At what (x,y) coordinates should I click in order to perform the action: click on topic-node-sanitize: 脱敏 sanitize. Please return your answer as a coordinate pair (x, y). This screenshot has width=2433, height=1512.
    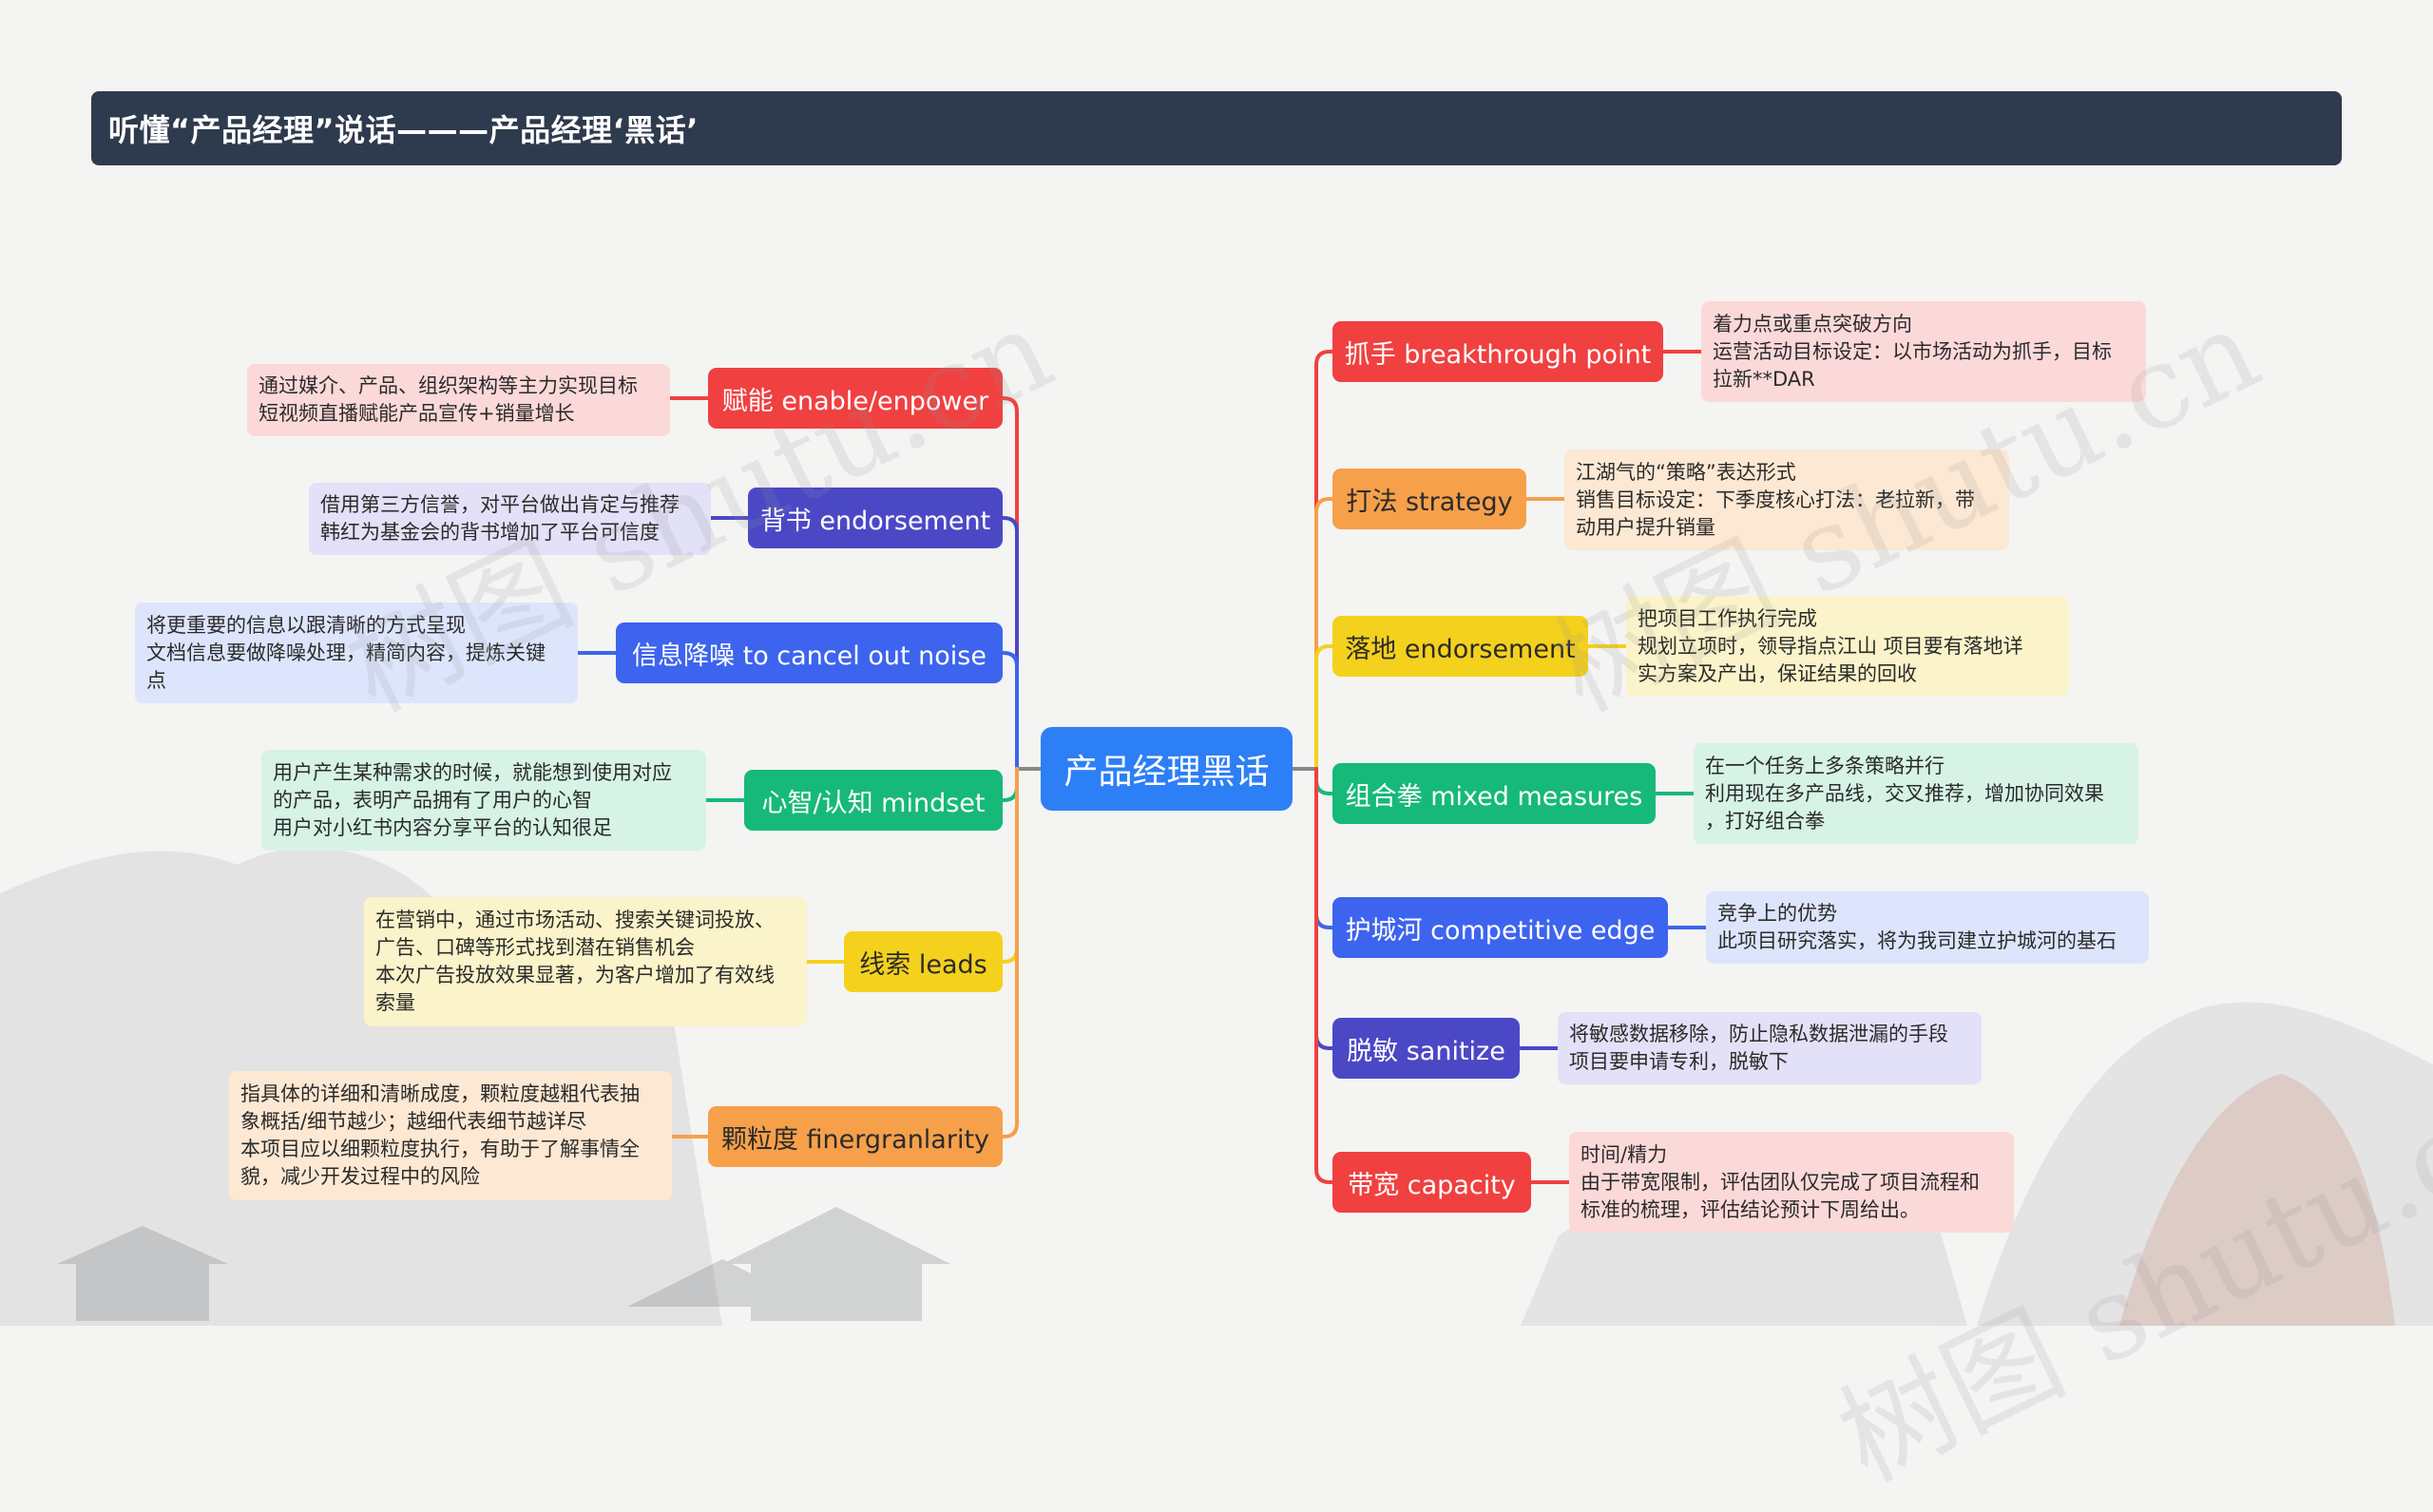
    Looking at the image, I should click on (1426, 1048).